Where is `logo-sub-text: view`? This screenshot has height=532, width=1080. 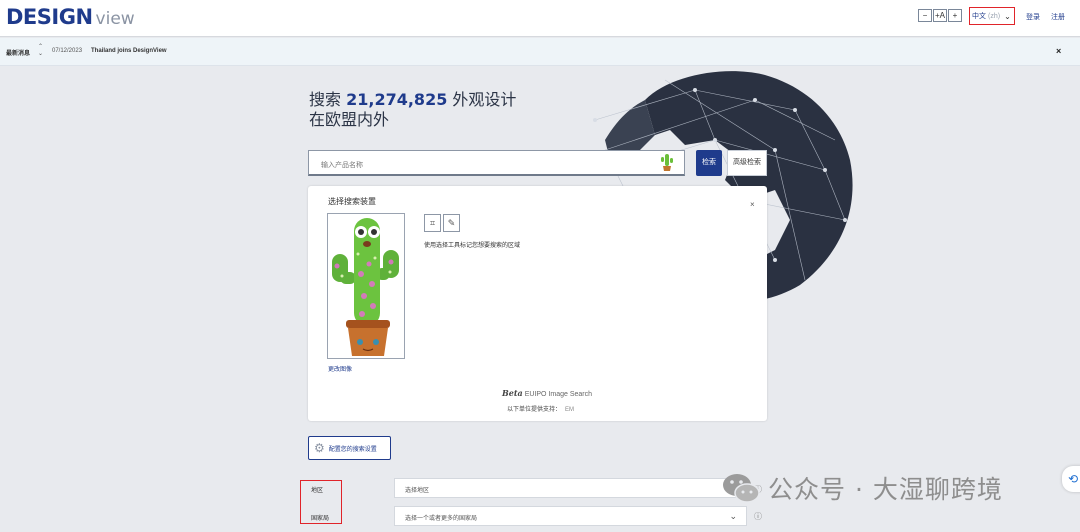 logo-sub-text: view is located at coordinates (115, 19).